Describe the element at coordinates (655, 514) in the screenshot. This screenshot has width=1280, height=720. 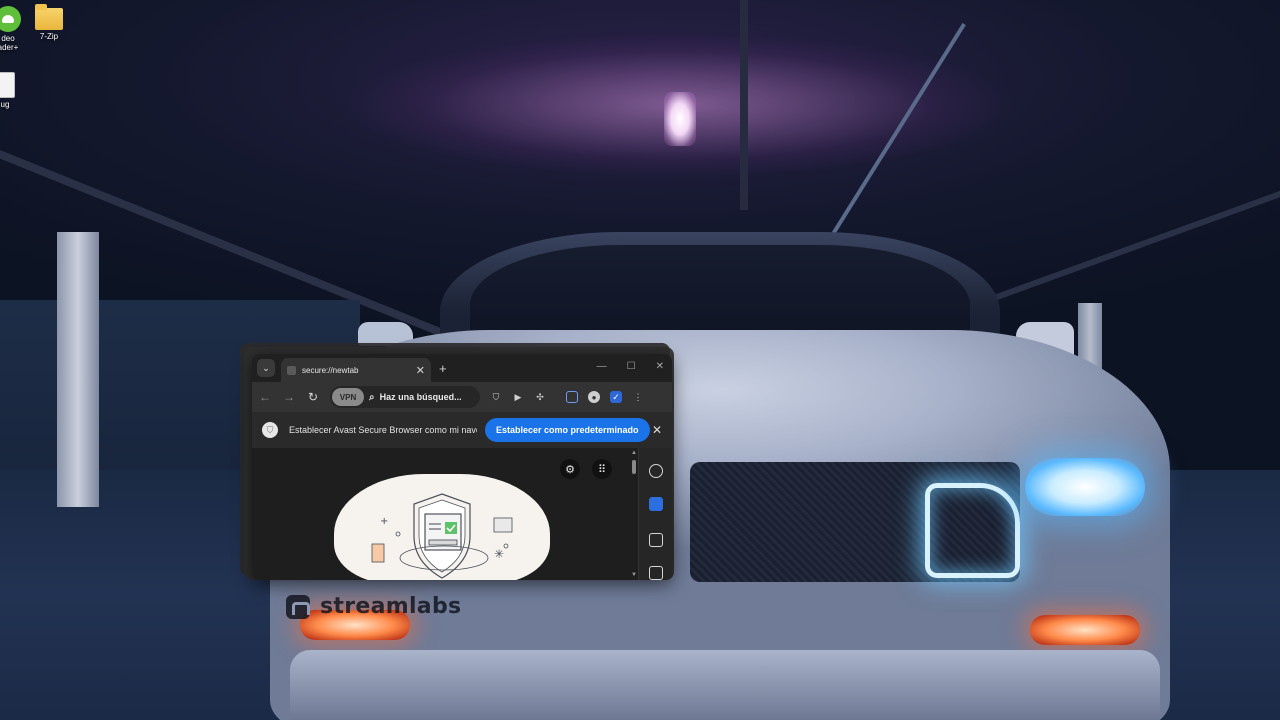
I see `browser-sidepanel` at that location.